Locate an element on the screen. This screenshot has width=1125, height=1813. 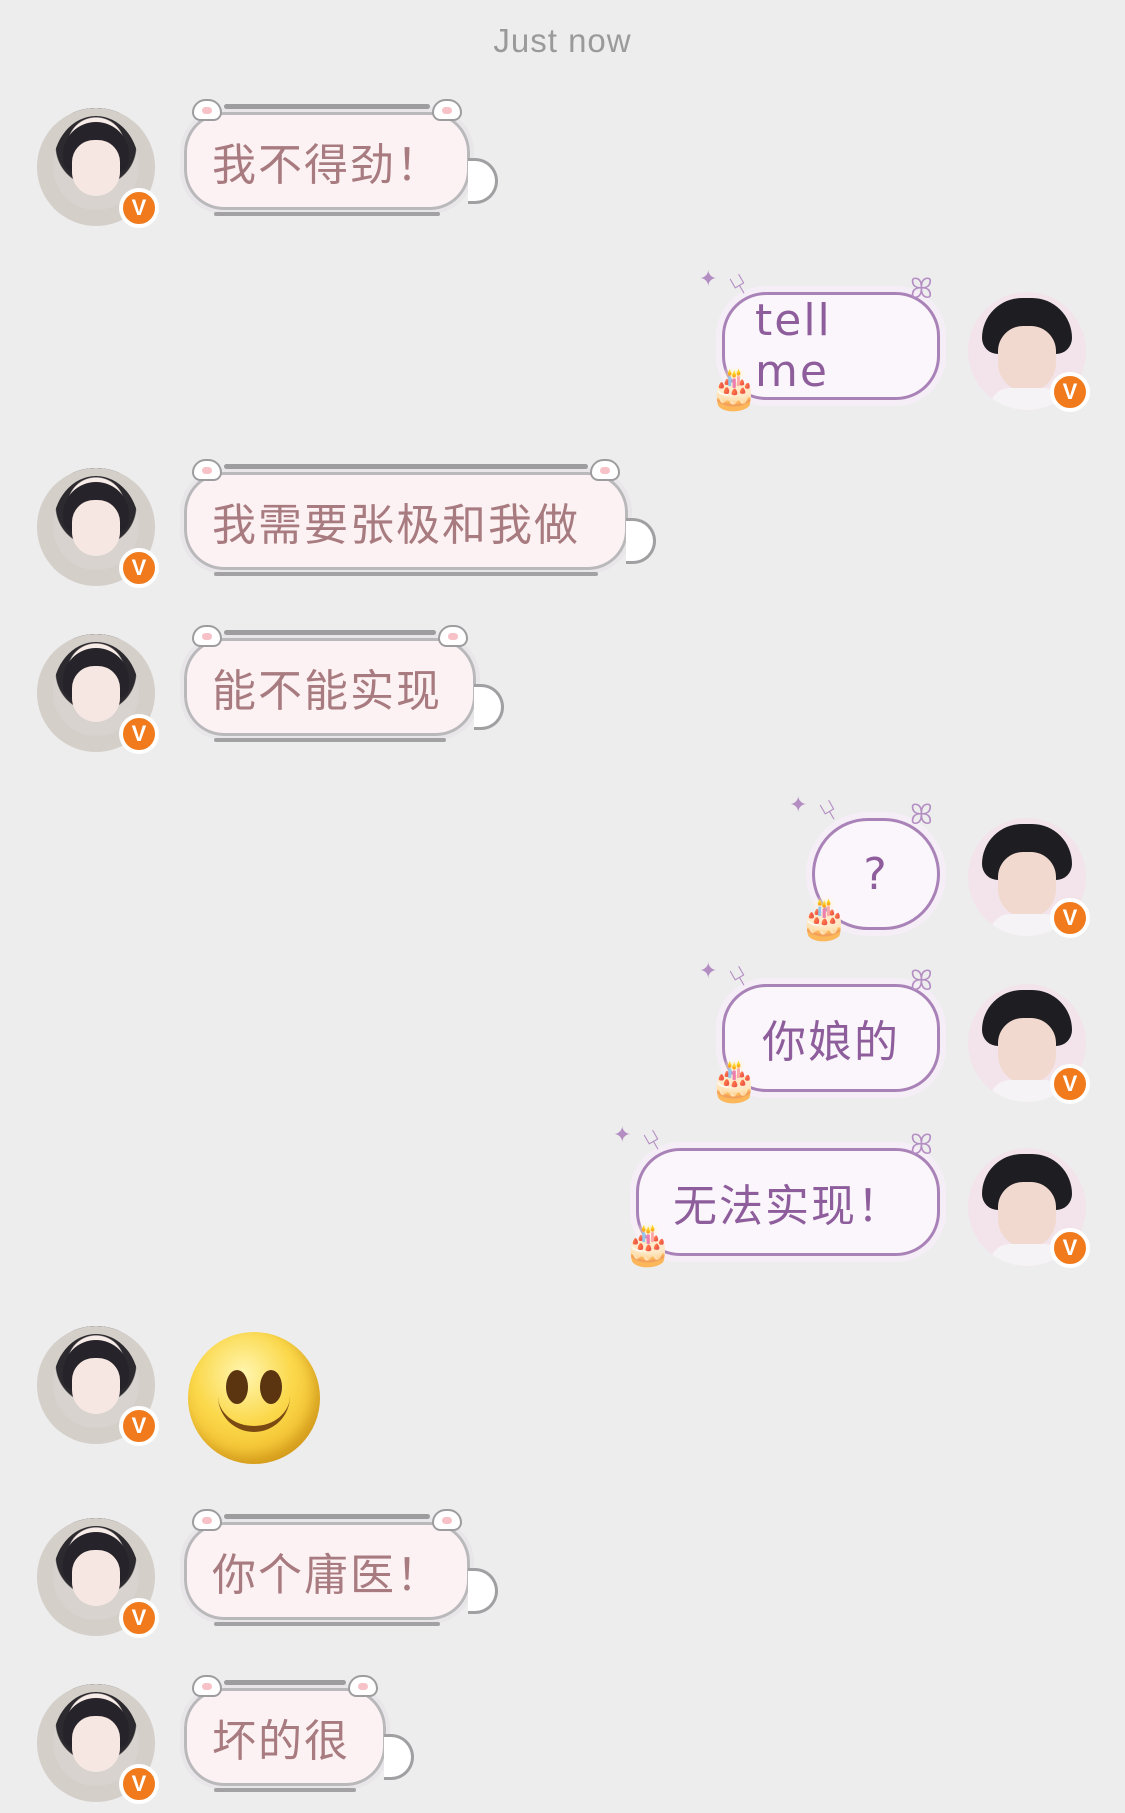
message-bubble: ✦ ⑂ ꕤ 🎂 无法实现！ is located at coordinates (776, 1193).